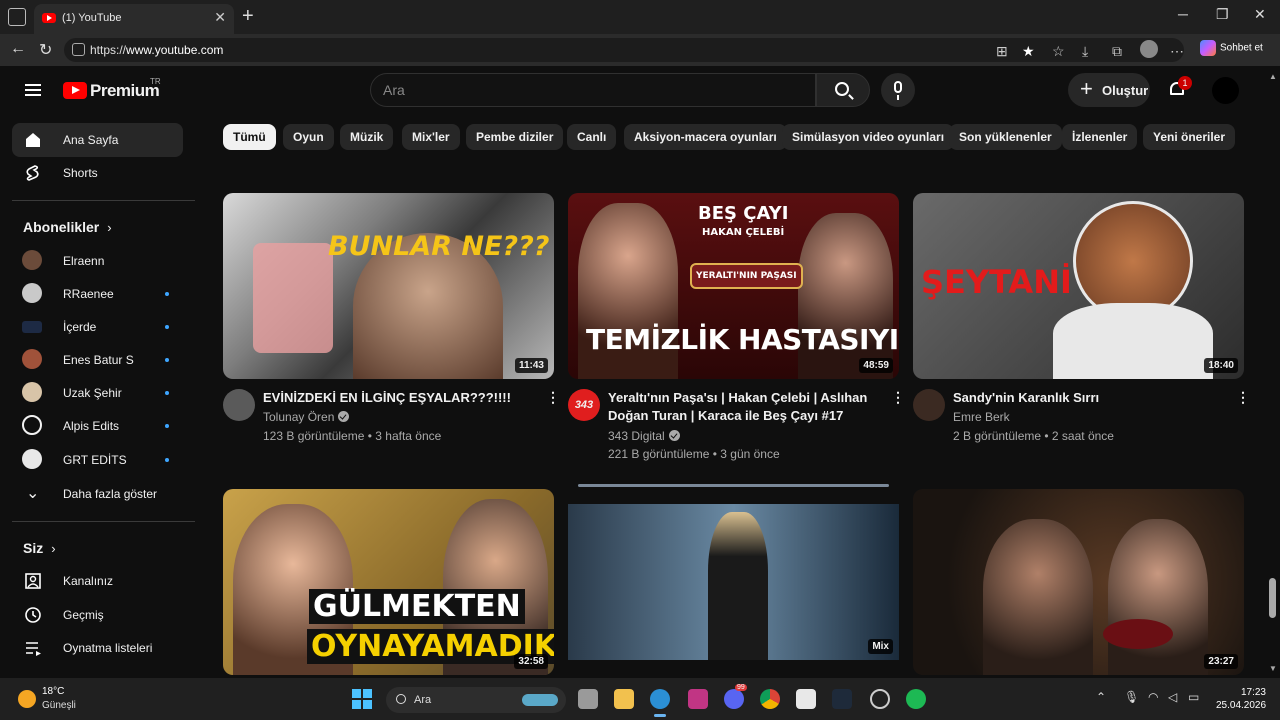 This screenshot has height=720, width=1280. I want to click on task-view-icon, so click(588, 699).